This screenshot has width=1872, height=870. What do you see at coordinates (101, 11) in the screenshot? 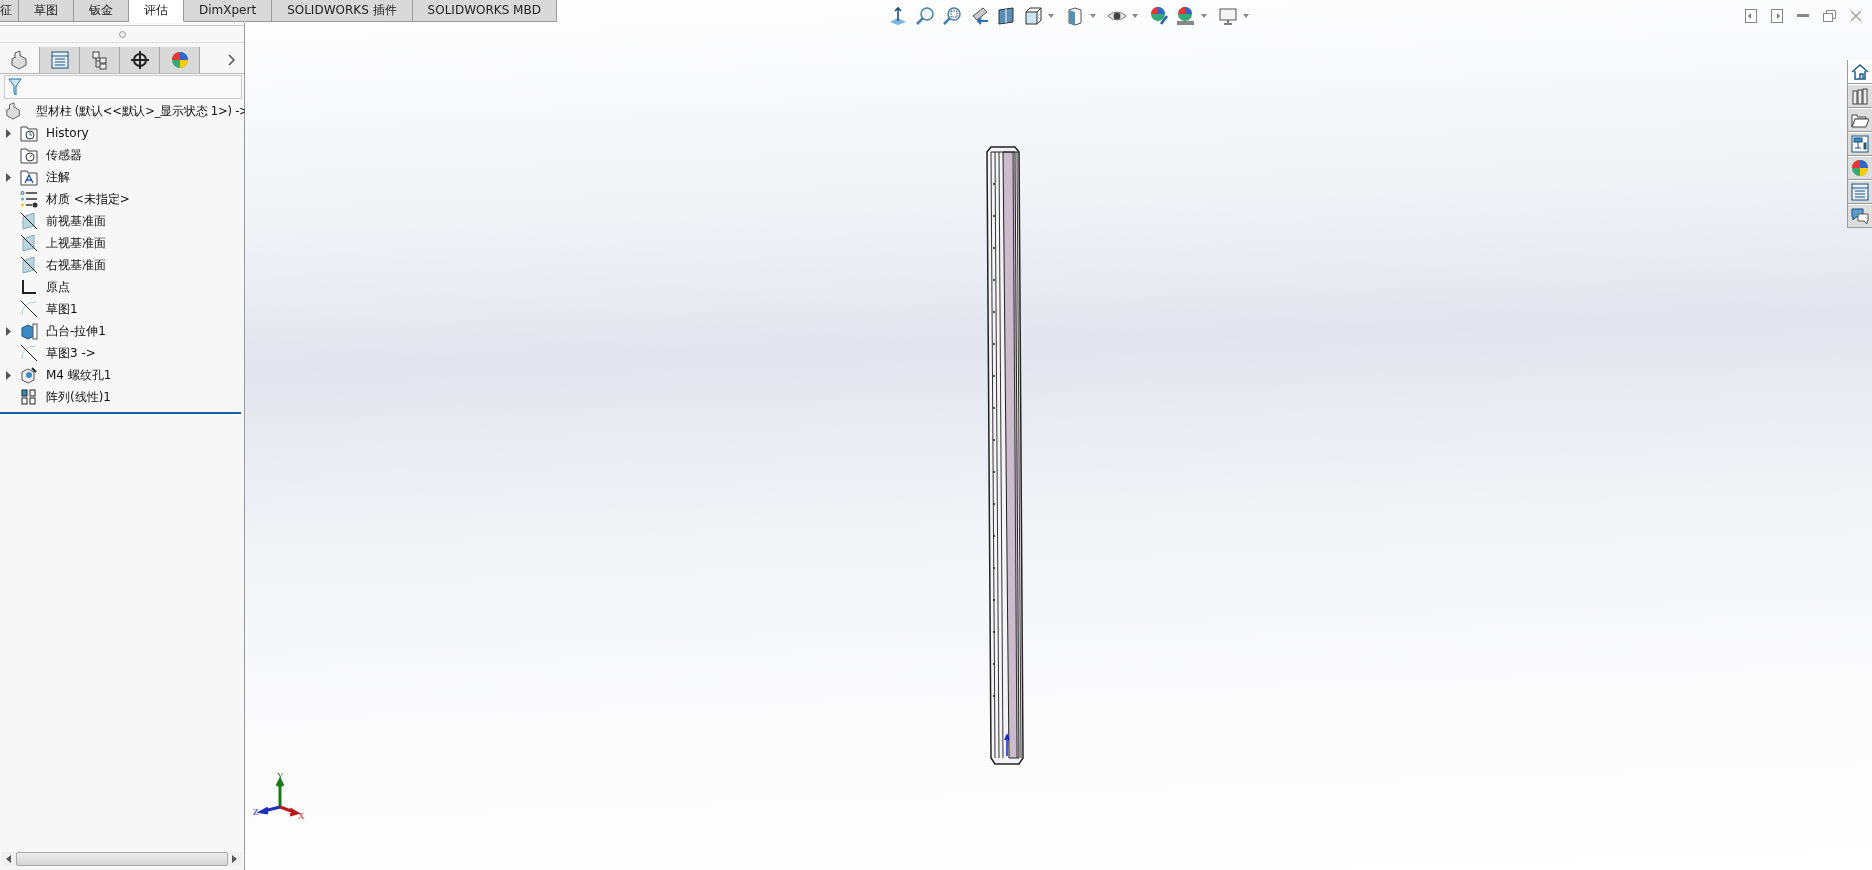
I see `command-tab: 钣金` at bounding box center [101, 11].